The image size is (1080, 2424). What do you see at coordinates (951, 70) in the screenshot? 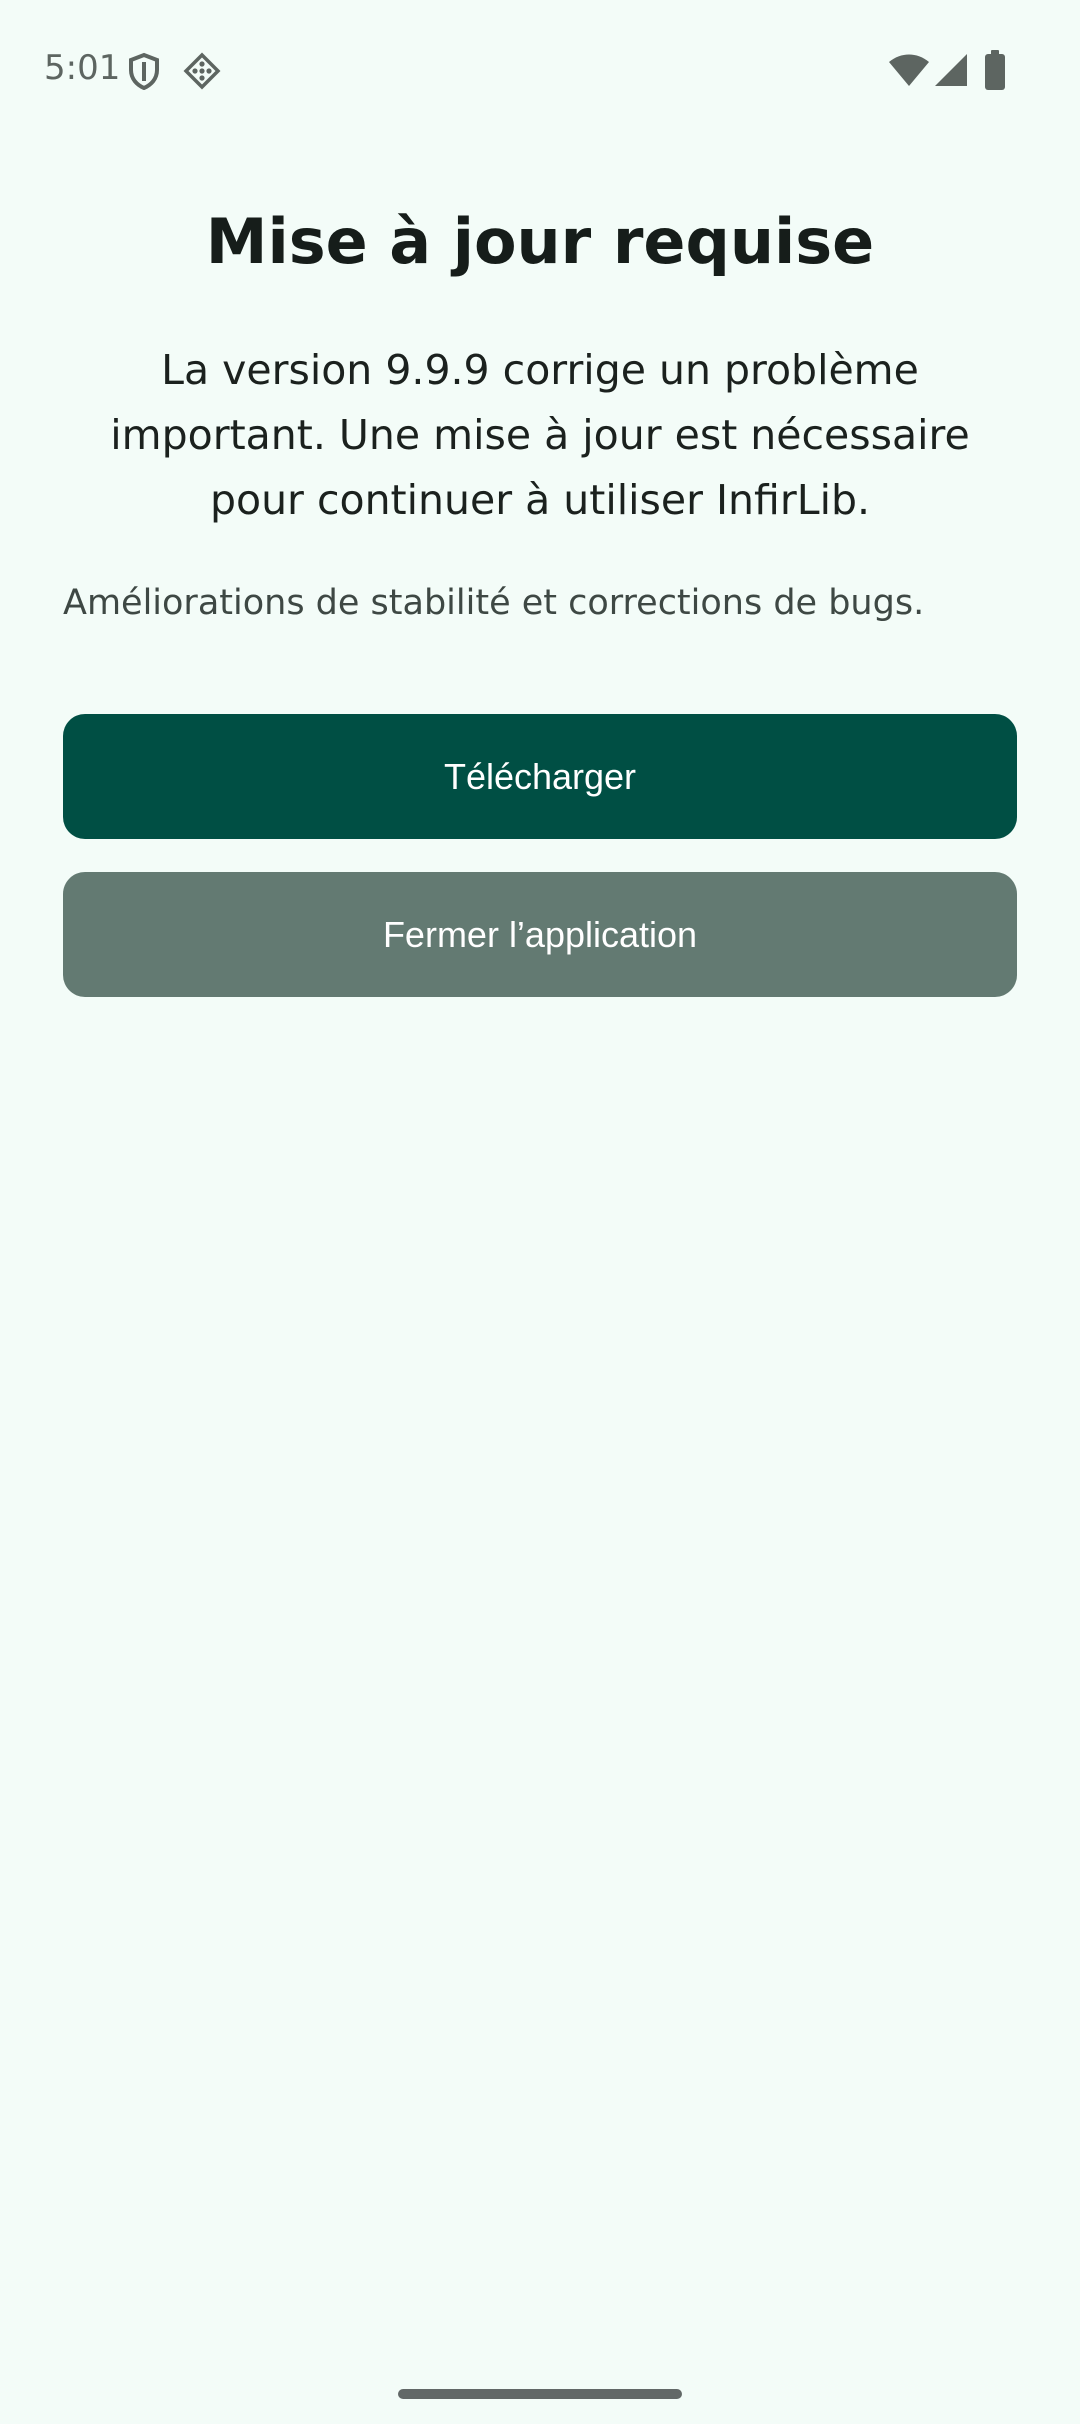
I see `cellular-signal-icon` at bounding box center [951, 70].